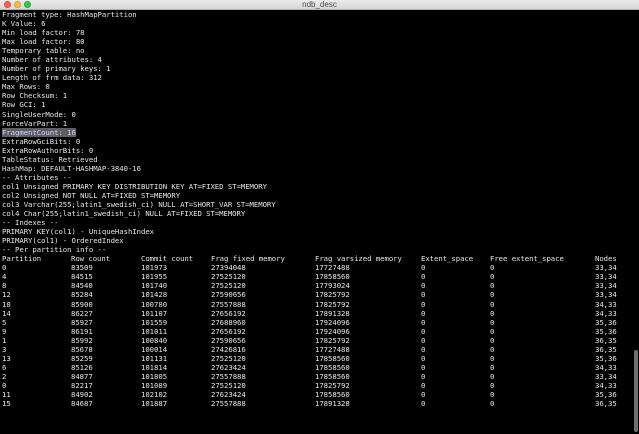  Describe the element at coordinates (71, 168) in the screenshot. I see `output-line: HashMap: DEFAULT-HASHMAP-3840-16` at that location.